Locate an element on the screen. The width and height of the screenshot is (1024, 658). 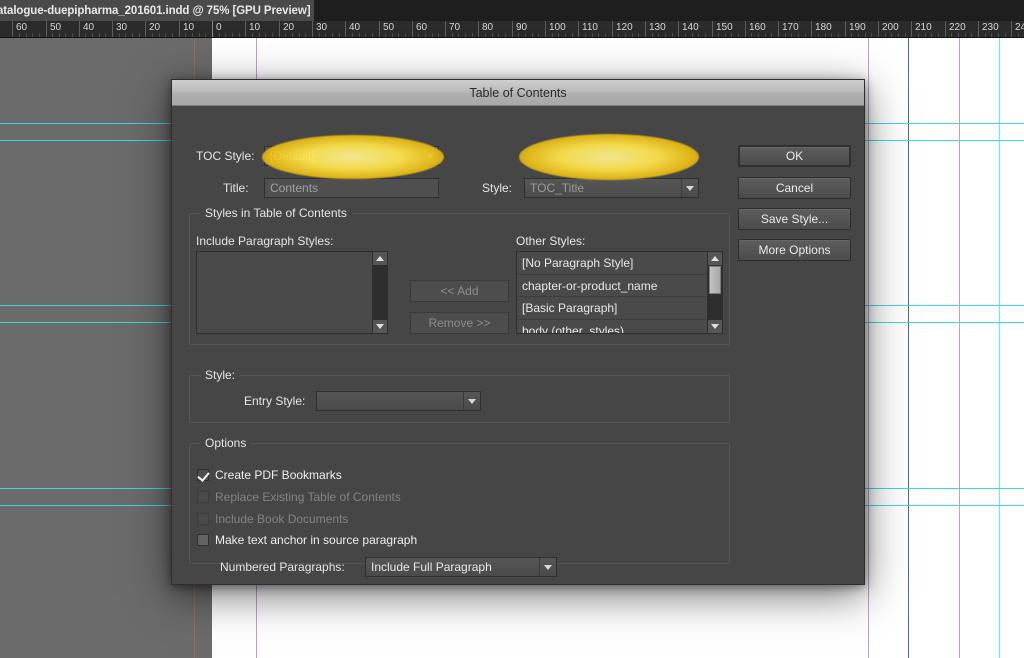
ruler-label: 120 is located at coordinates (624, 27).